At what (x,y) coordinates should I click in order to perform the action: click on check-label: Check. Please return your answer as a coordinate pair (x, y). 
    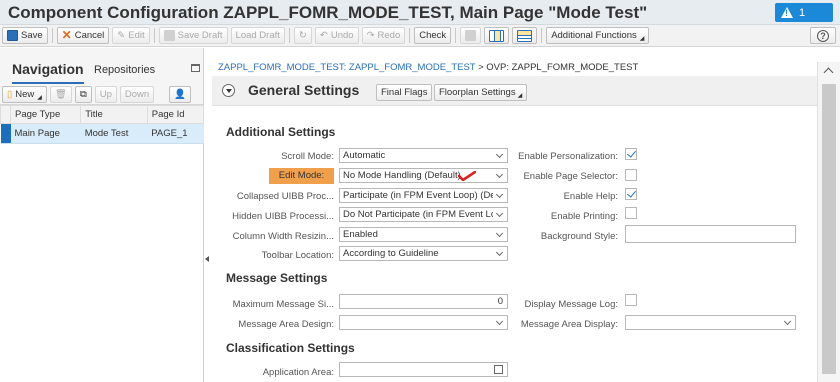
    Looking at the image, I should click on (433, 35).